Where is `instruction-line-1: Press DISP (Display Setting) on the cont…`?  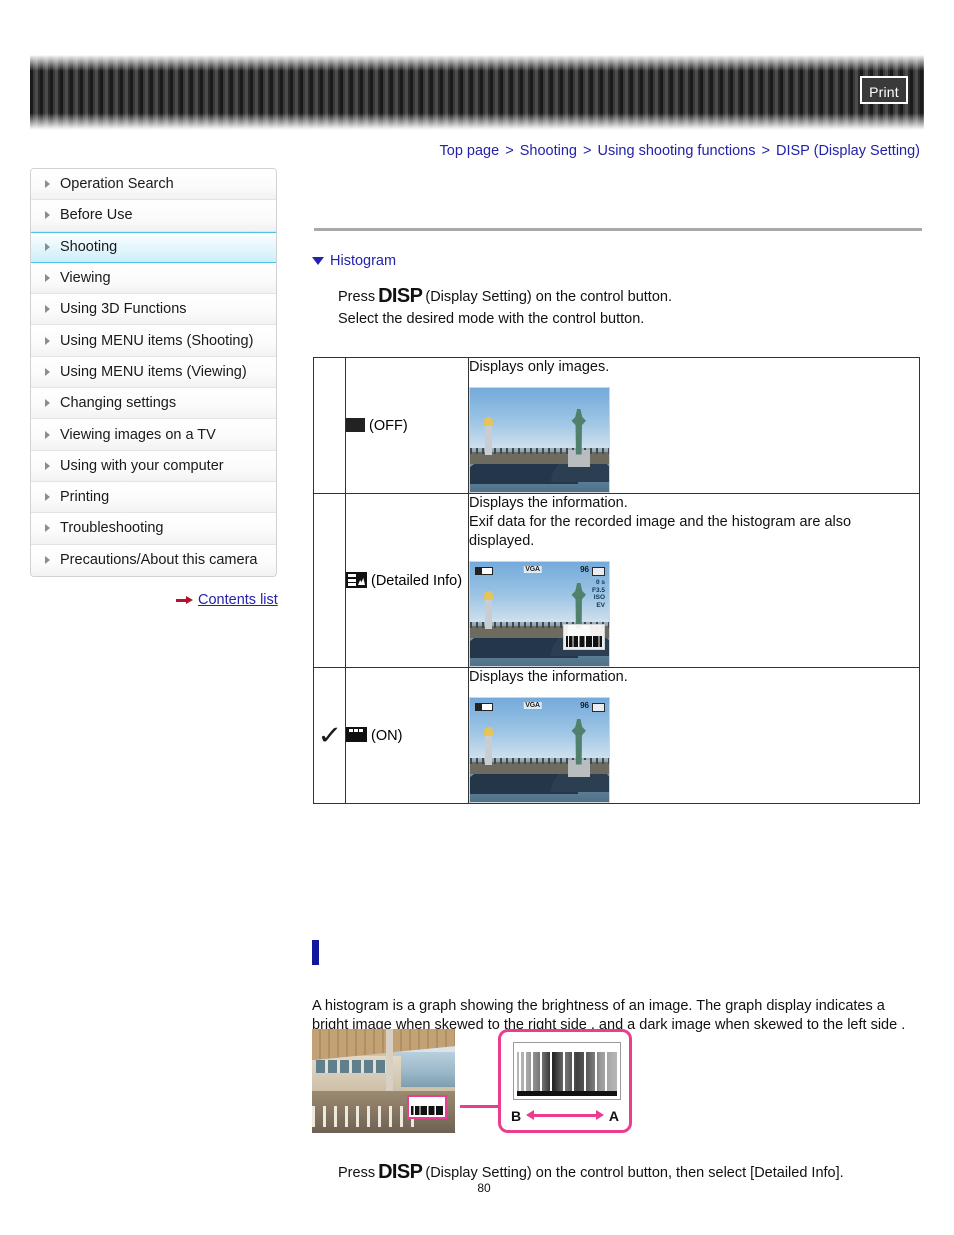 instruction-line-1: Press DISP (Display Setting) on the cont… is located at coordinates (505, 295).